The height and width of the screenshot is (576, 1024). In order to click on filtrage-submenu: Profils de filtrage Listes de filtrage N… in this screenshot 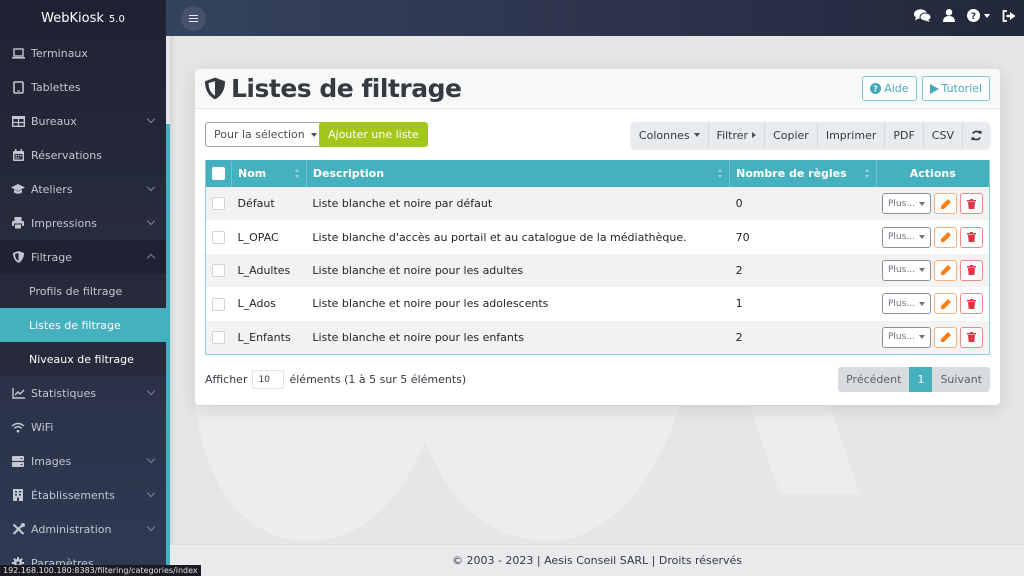, I will do `click(83, 325)`.